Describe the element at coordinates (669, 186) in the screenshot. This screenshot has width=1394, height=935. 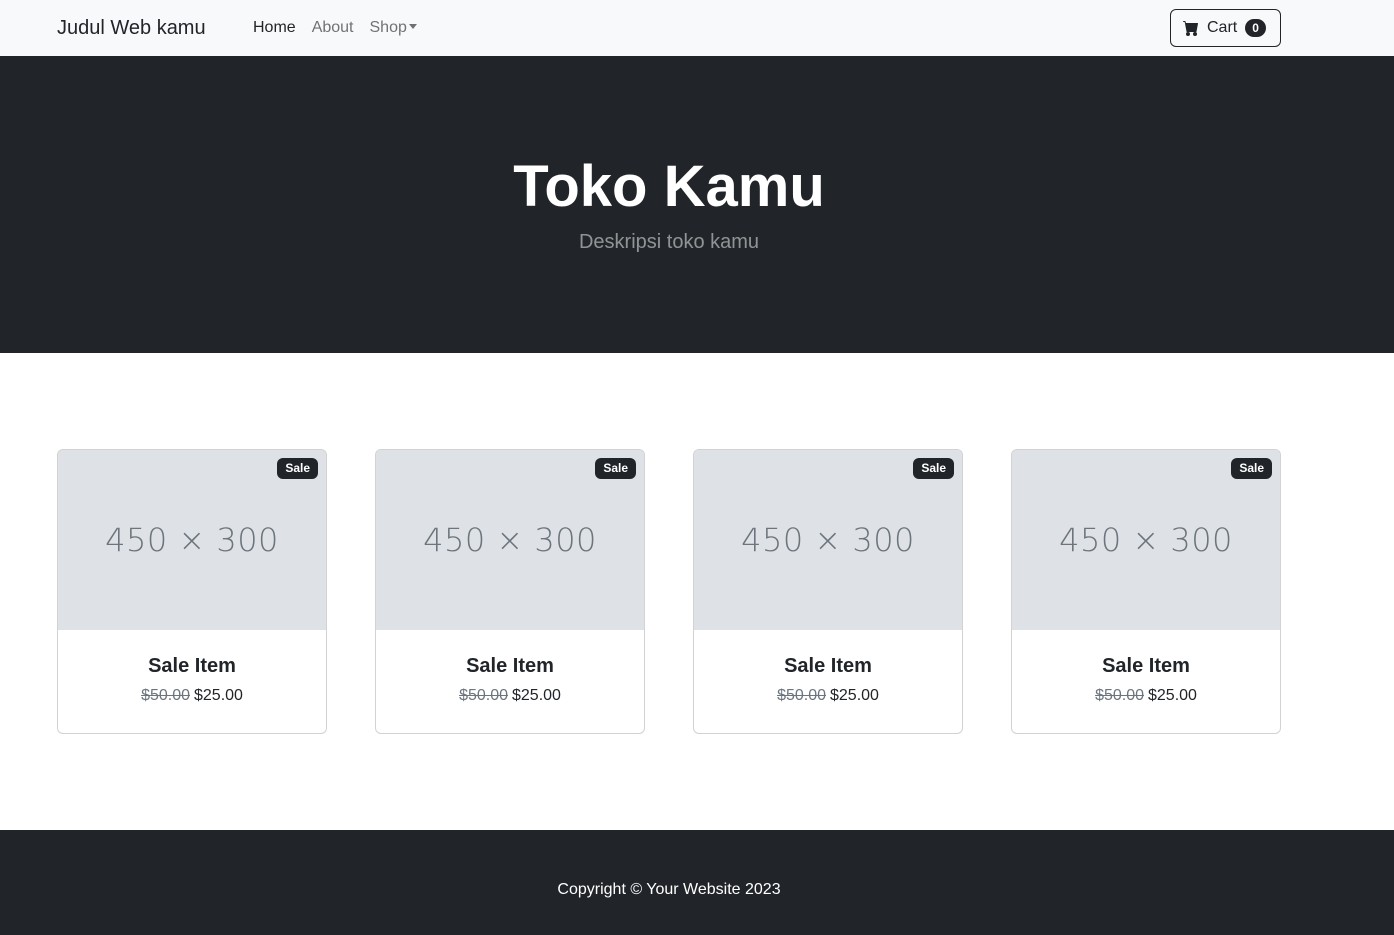
I see `hero-title: Toko Kamu` at that location.